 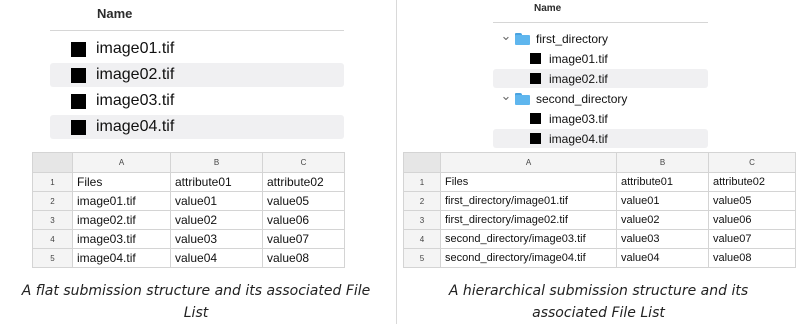 I want to click on folder-icon, so click(x=522, y=98).